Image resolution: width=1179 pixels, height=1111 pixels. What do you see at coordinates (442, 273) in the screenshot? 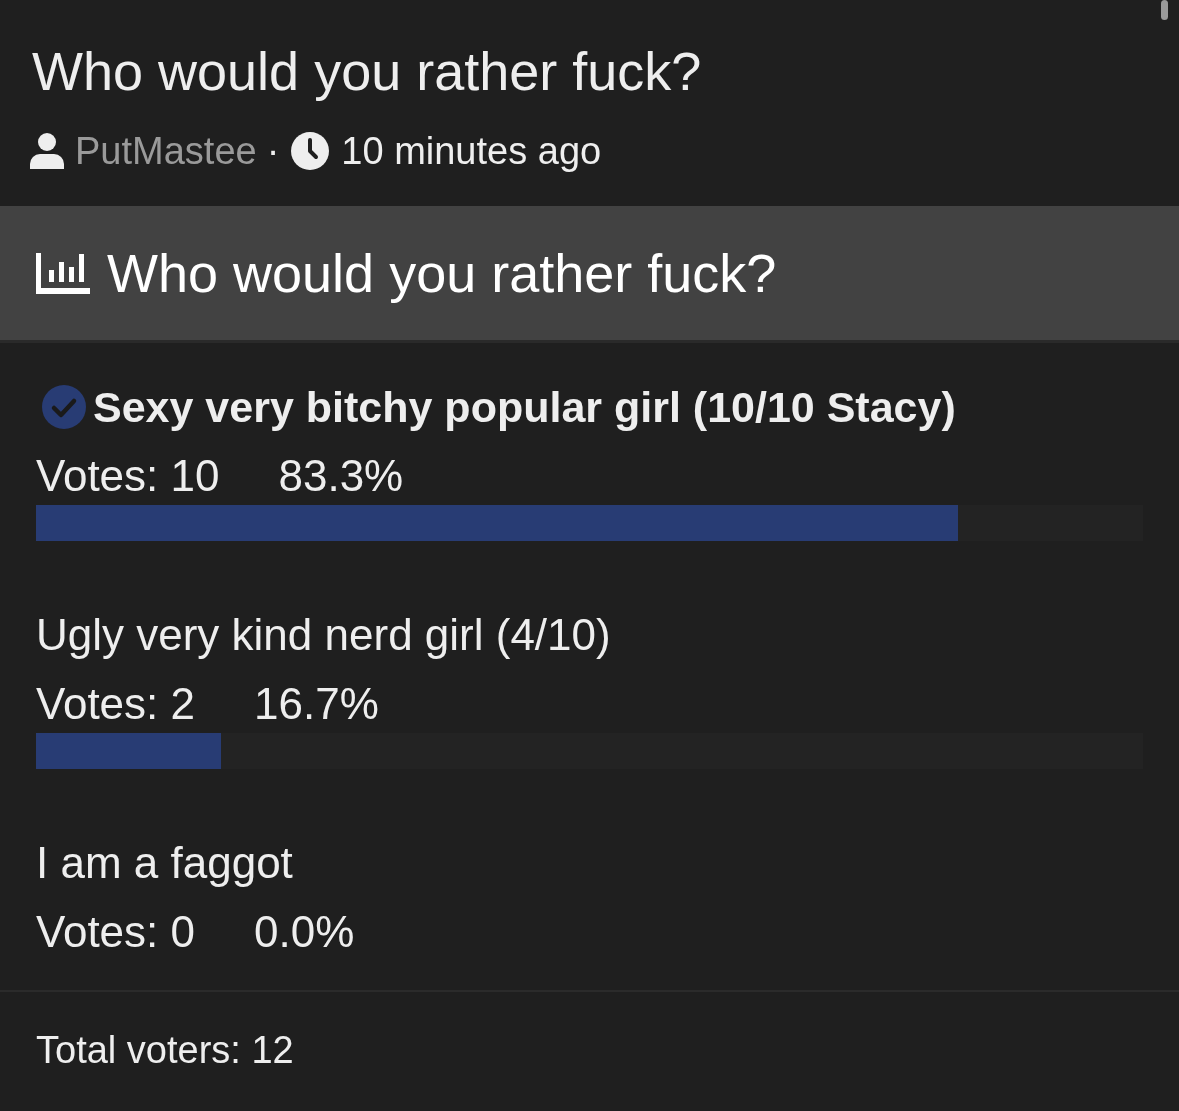
I see `poll-title: Who would you rather fuck?` at bounding box center [442, 273].